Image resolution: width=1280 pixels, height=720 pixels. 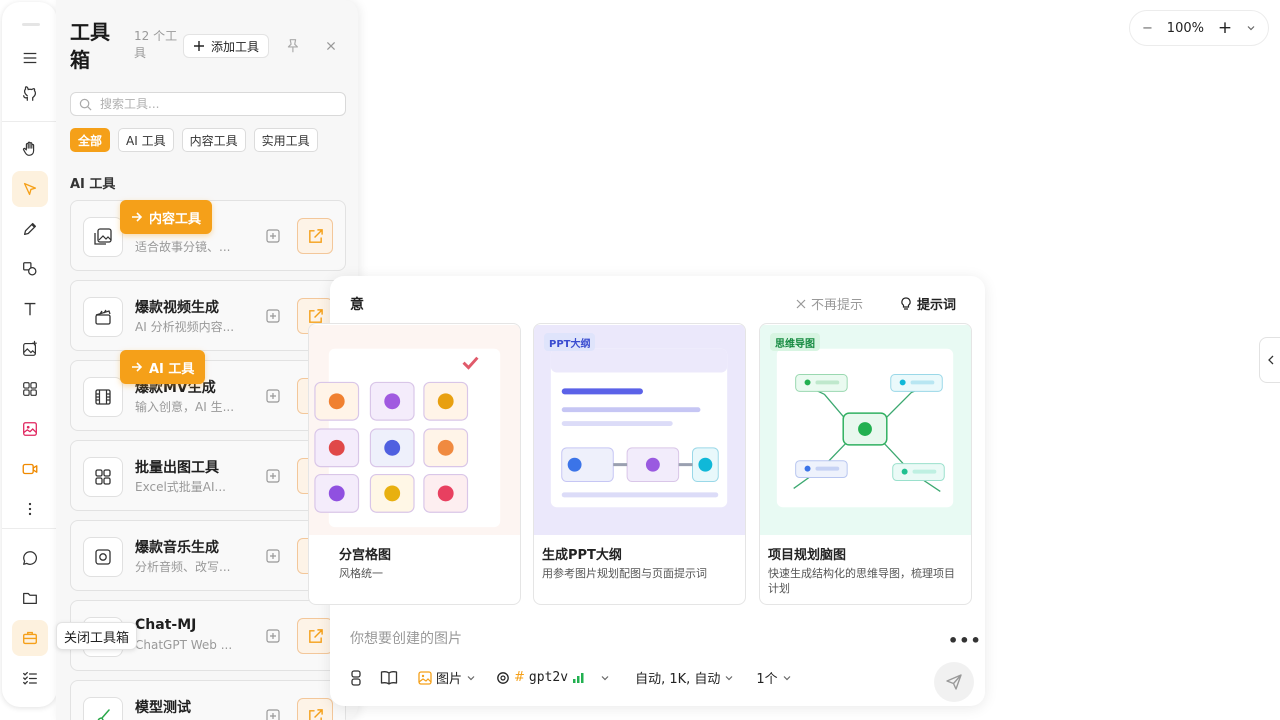 What do you see at coordinates (208, 700) in the screenshot?
I see `tool-card: 模型测试` at bounding box center [208, 700].